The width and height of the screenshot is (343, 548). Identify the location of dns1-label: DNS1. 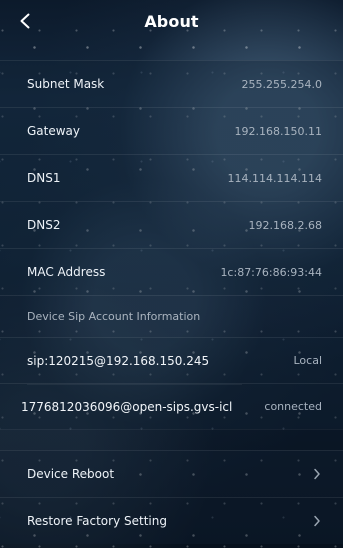
(44, 178).